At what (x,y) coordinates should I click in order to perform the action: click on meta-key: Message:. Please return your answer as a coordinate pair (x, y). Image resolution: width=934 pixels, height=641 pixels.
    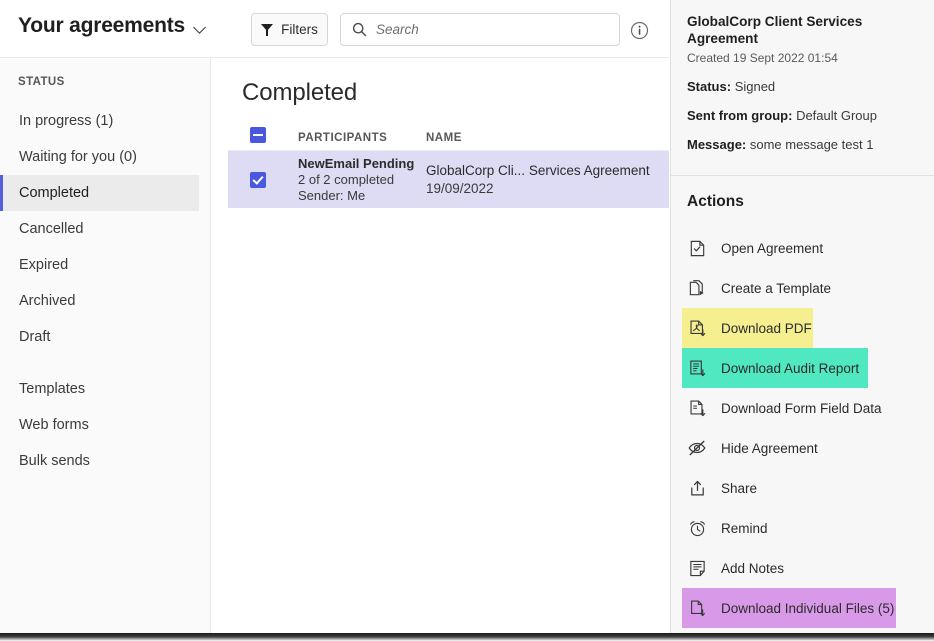
    Looking at the image, I should click on (717, 144).